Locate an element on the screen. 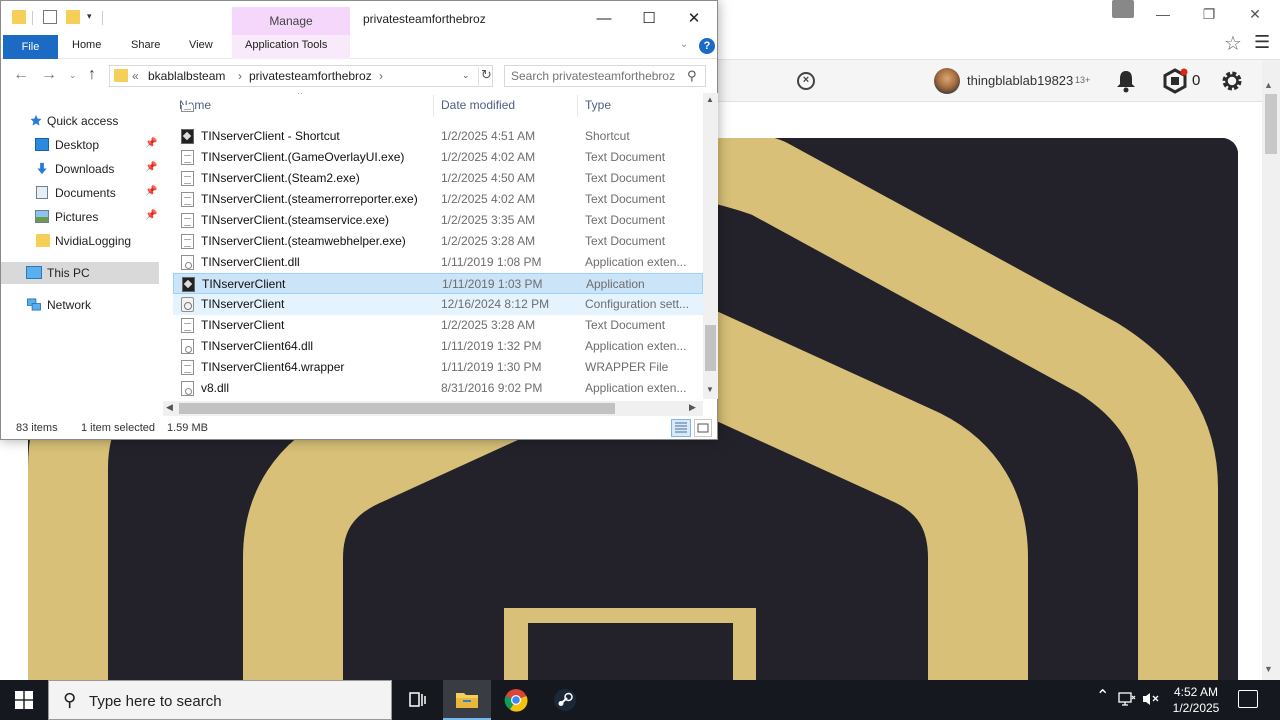  taskbar-steam is located at coordinates (565, 700).